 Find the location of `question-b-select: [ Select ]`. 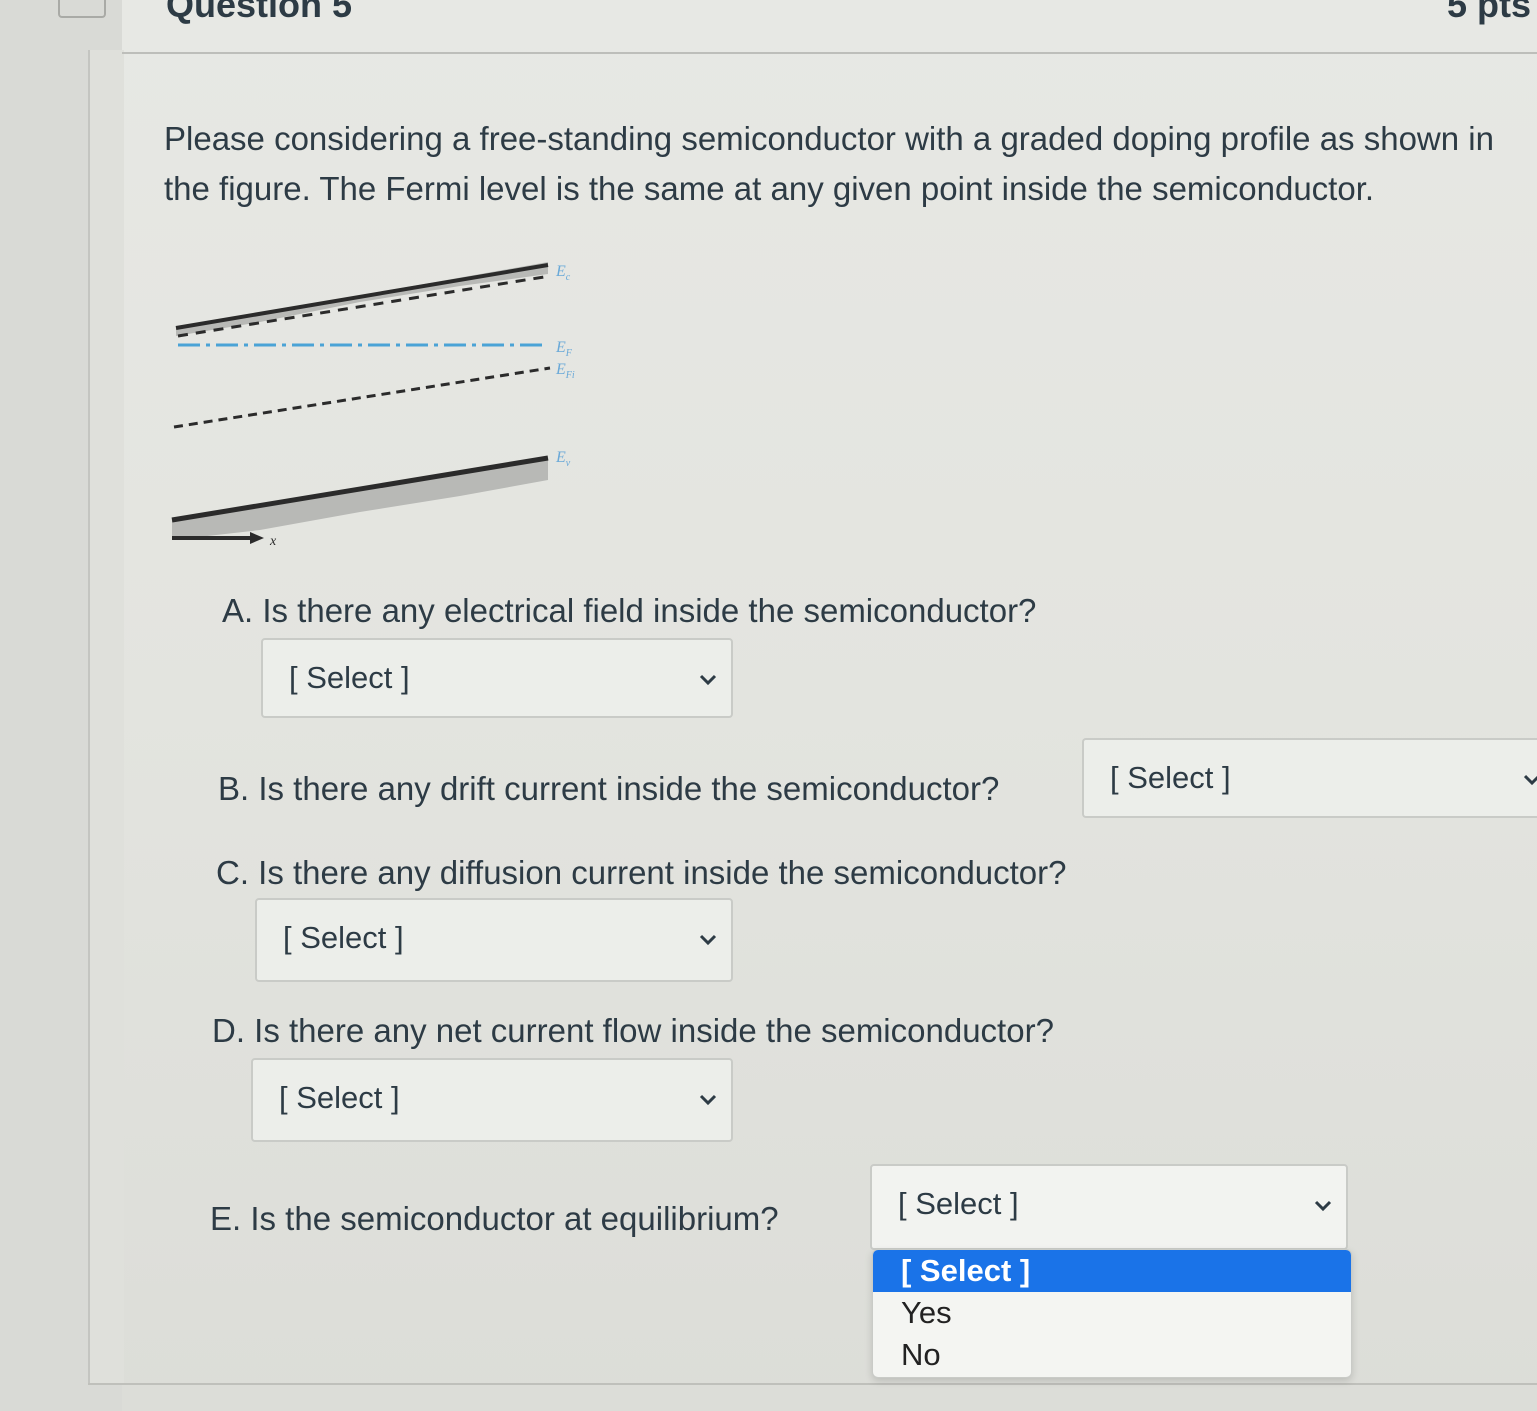

question-b-select: [ Select ] is located at coordinates (1309, 778).